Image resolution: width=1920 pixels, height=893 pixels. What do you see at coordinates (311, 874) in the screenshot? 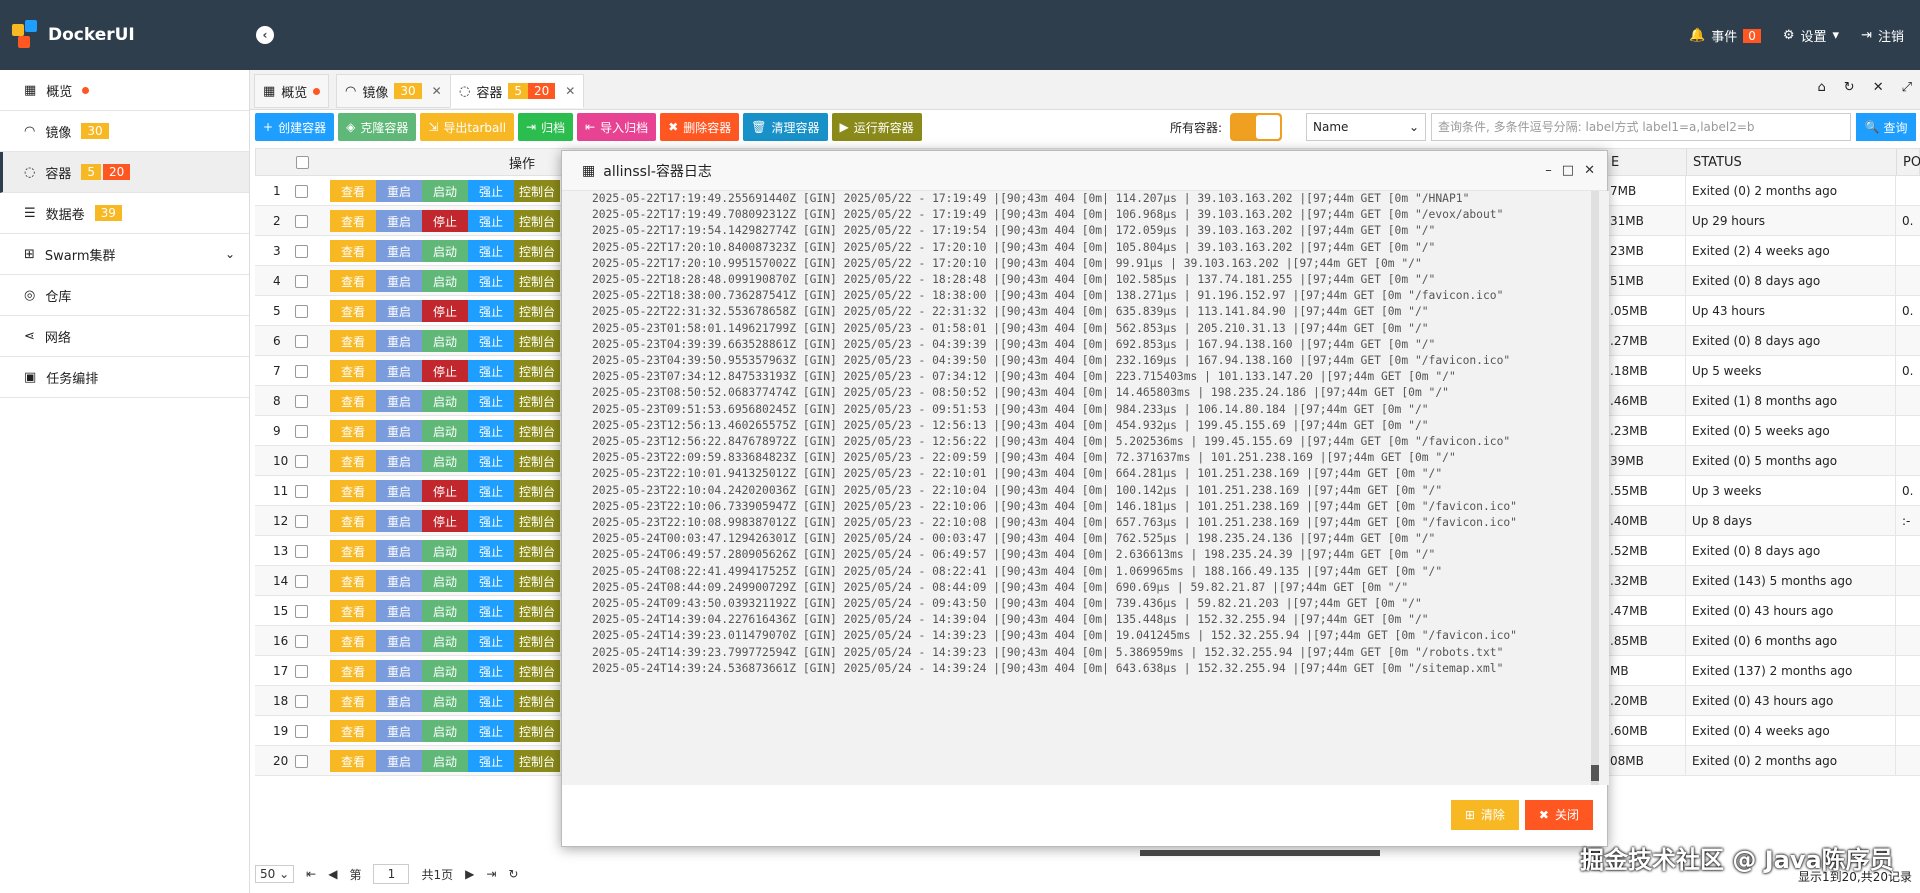
I see `first-page-icon: ⇤` at bounding box center [311, 874].